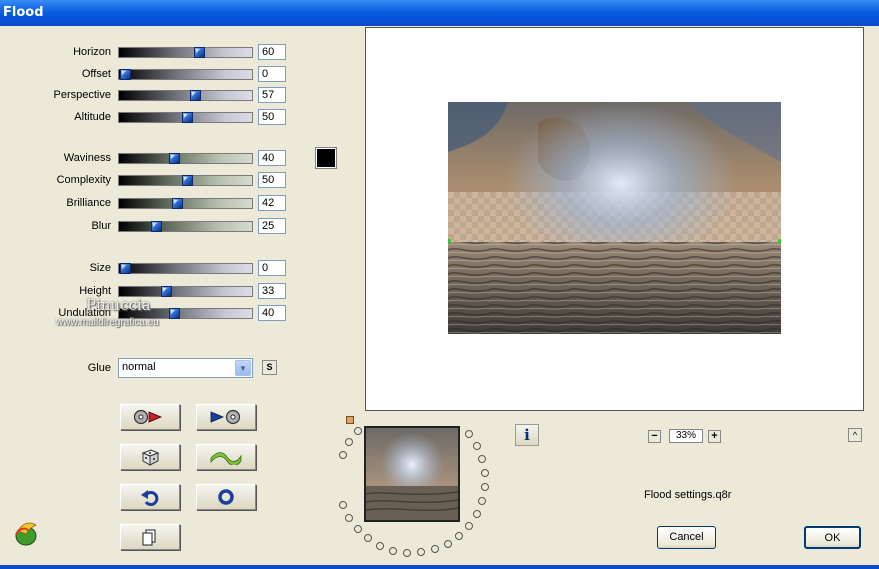 Image resolution: width=879 pixels, height=569 pixels. I want to click on value-input-undulation: 40, so click(272, 313).